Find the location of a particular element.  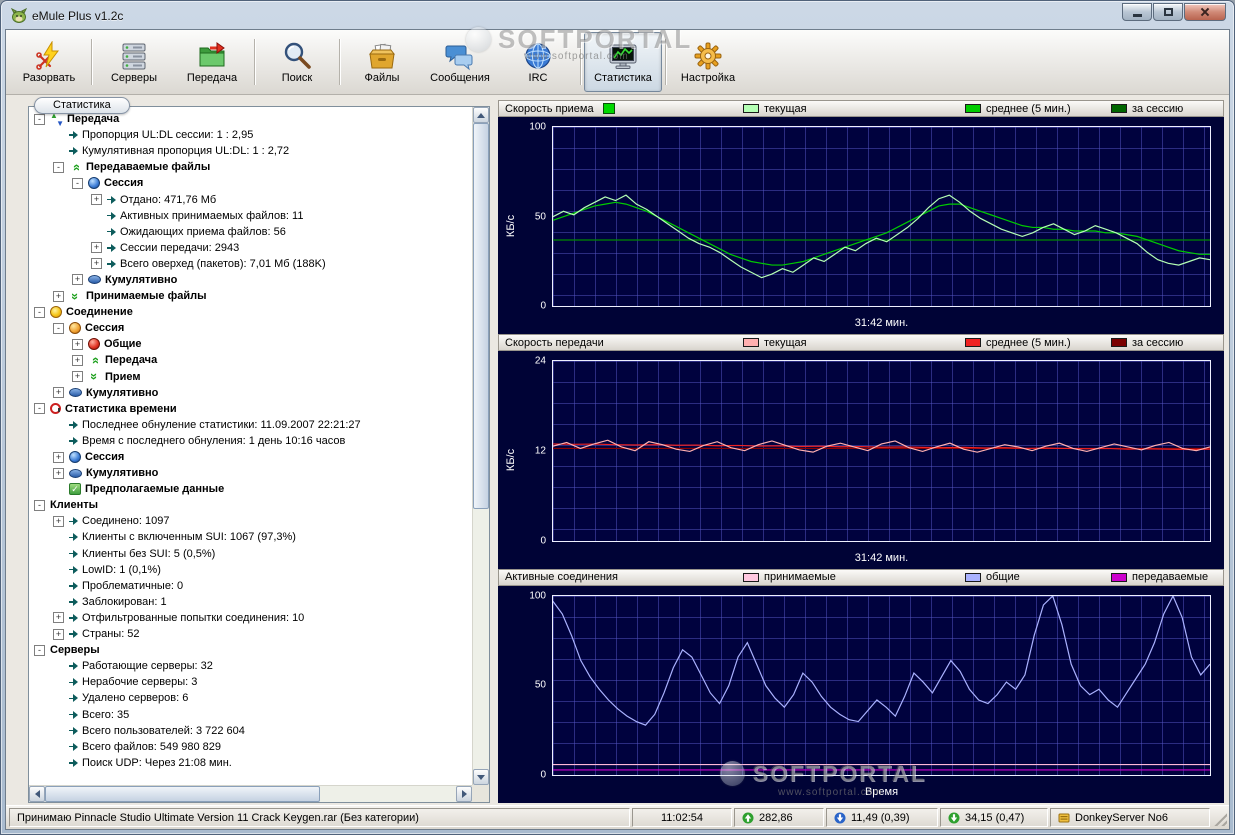

close-button is located at coordinates (1205, 12).